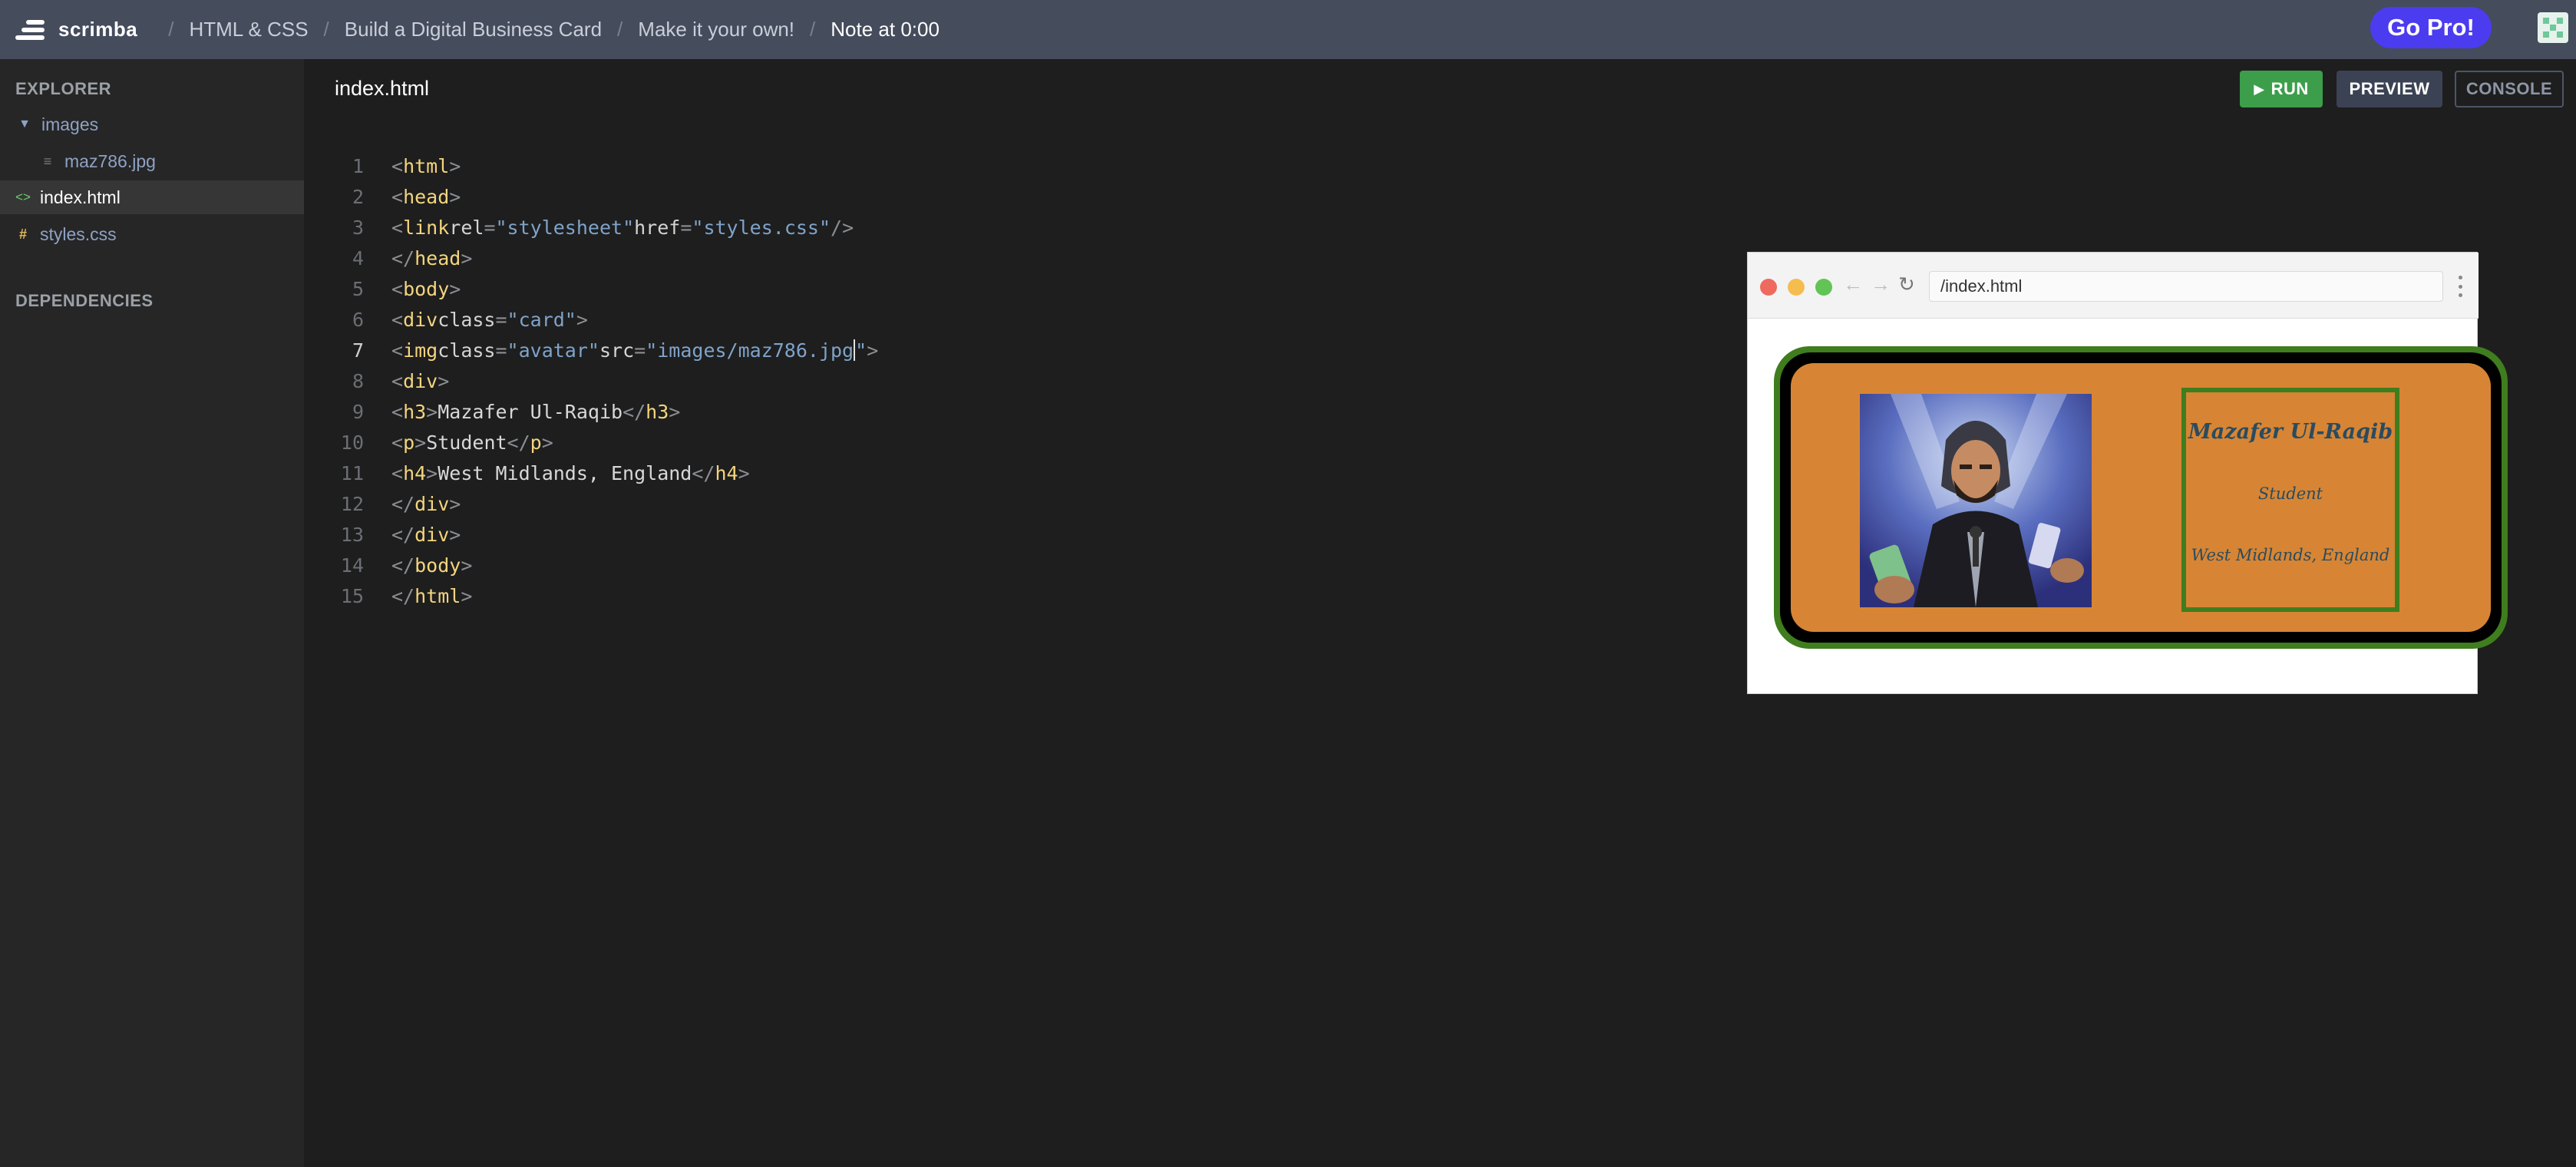  What do you see at coordinates (420, 350) in the screenshot?
I see `code-token: img` at bounding box center [420, 350].